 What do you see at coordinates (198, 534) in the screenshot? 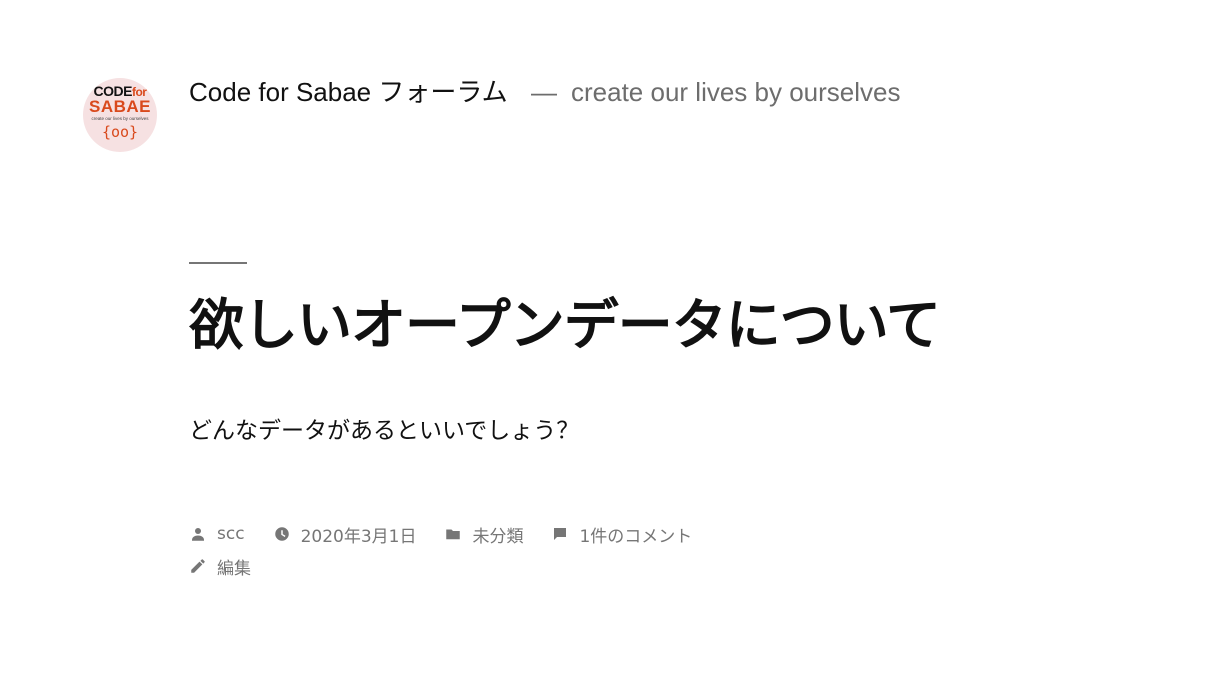
I see `person-icon` at bounding box center [198, 534].